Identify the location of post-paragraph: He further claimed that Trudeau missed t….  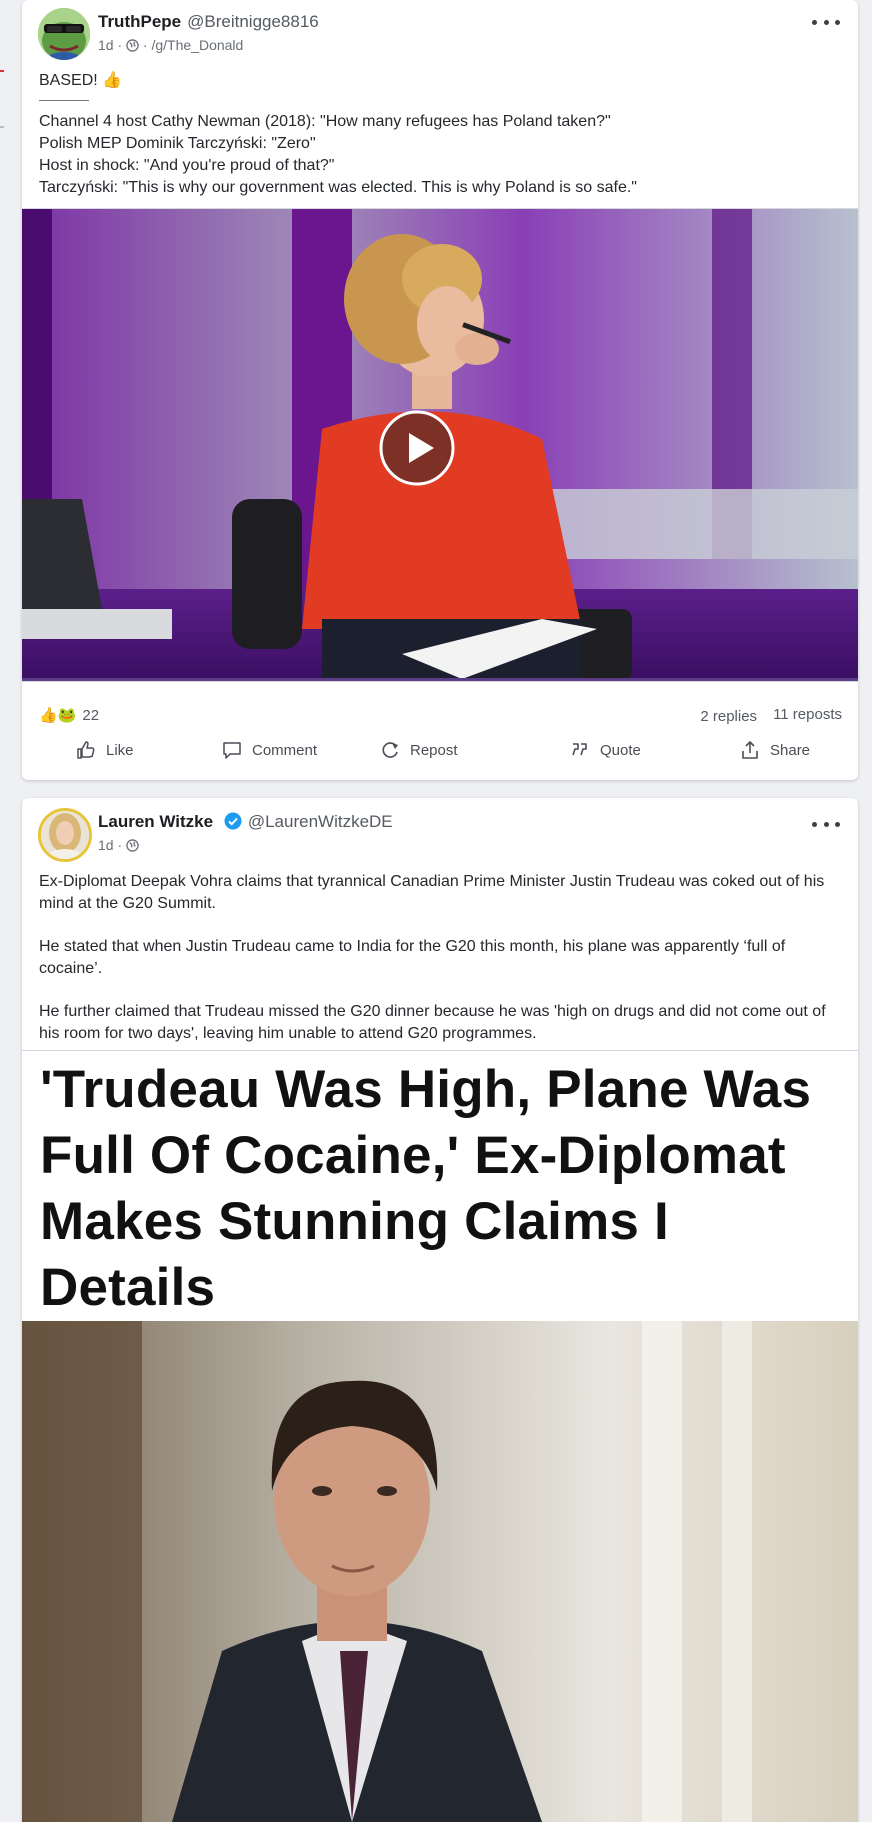
(432, 1022).